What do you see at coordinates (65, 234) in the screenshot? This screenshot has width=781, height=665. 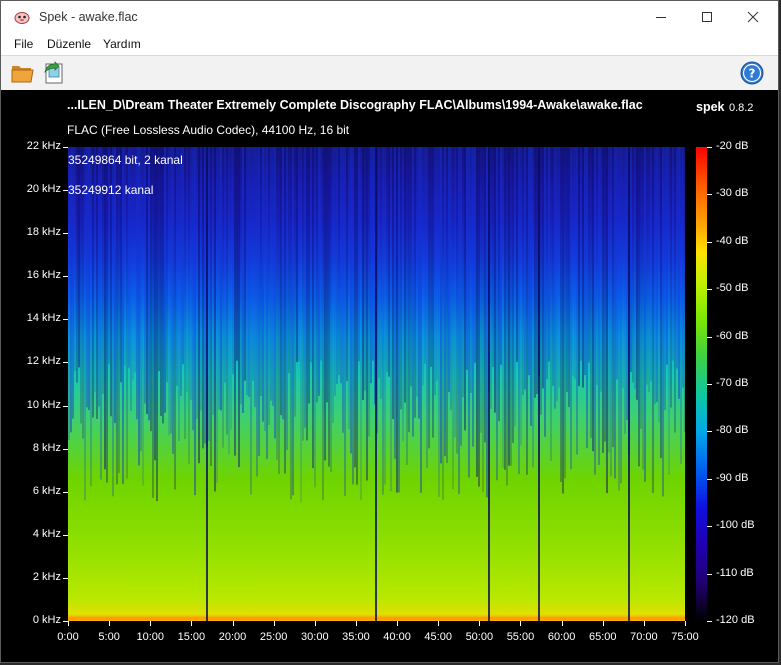 I see `y-tick-mark` at bounding box center [65, 234].